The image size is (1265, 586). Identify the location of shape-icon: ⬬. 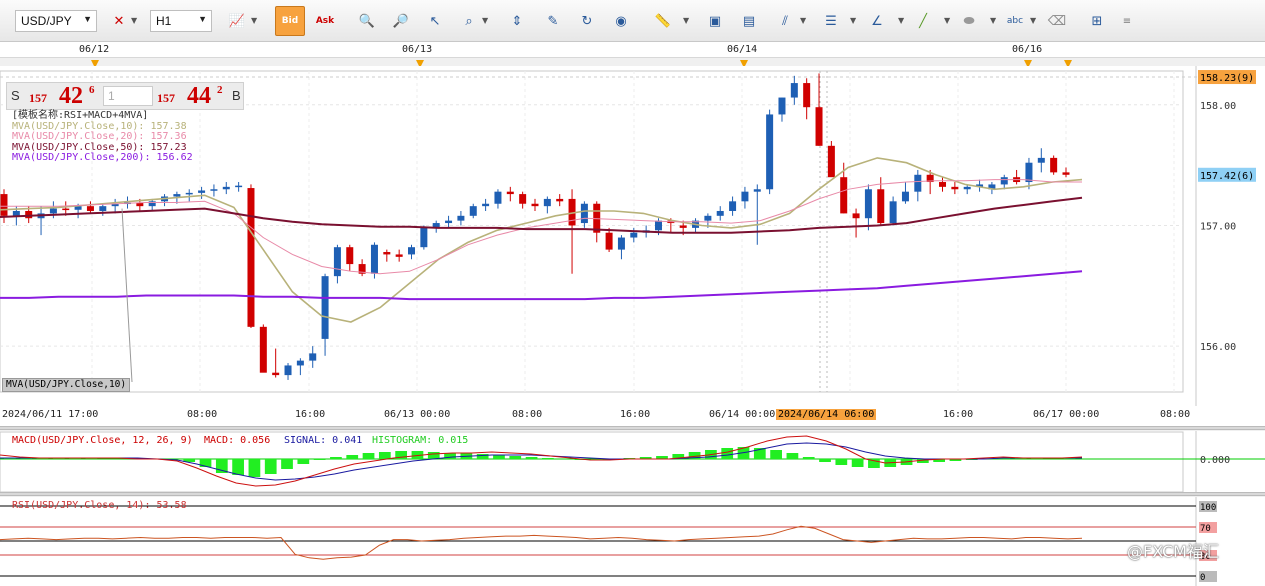
(969, 21).